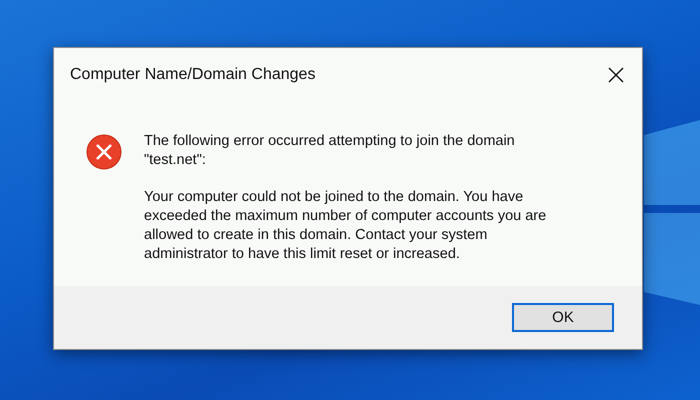  I want to click on ok-button: OK, so click(563, 317).